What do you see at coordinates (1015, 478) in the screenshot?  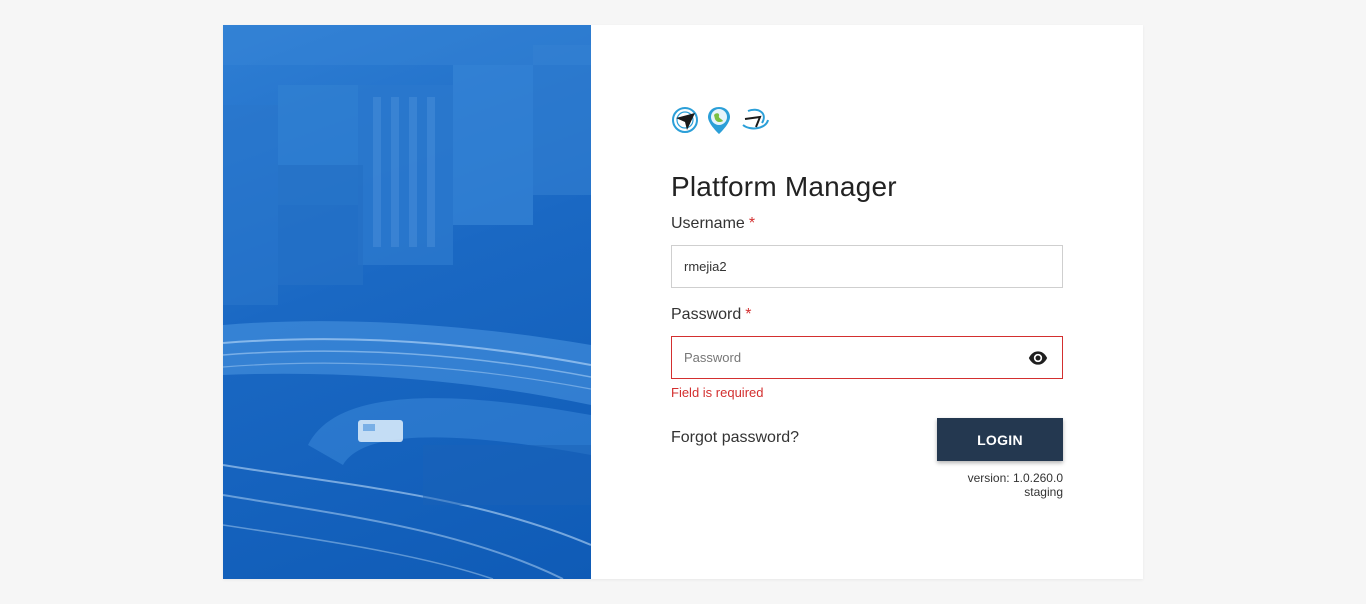 I see `version-text: version: 1.0.260.0` at bounding box center [1015, 478].